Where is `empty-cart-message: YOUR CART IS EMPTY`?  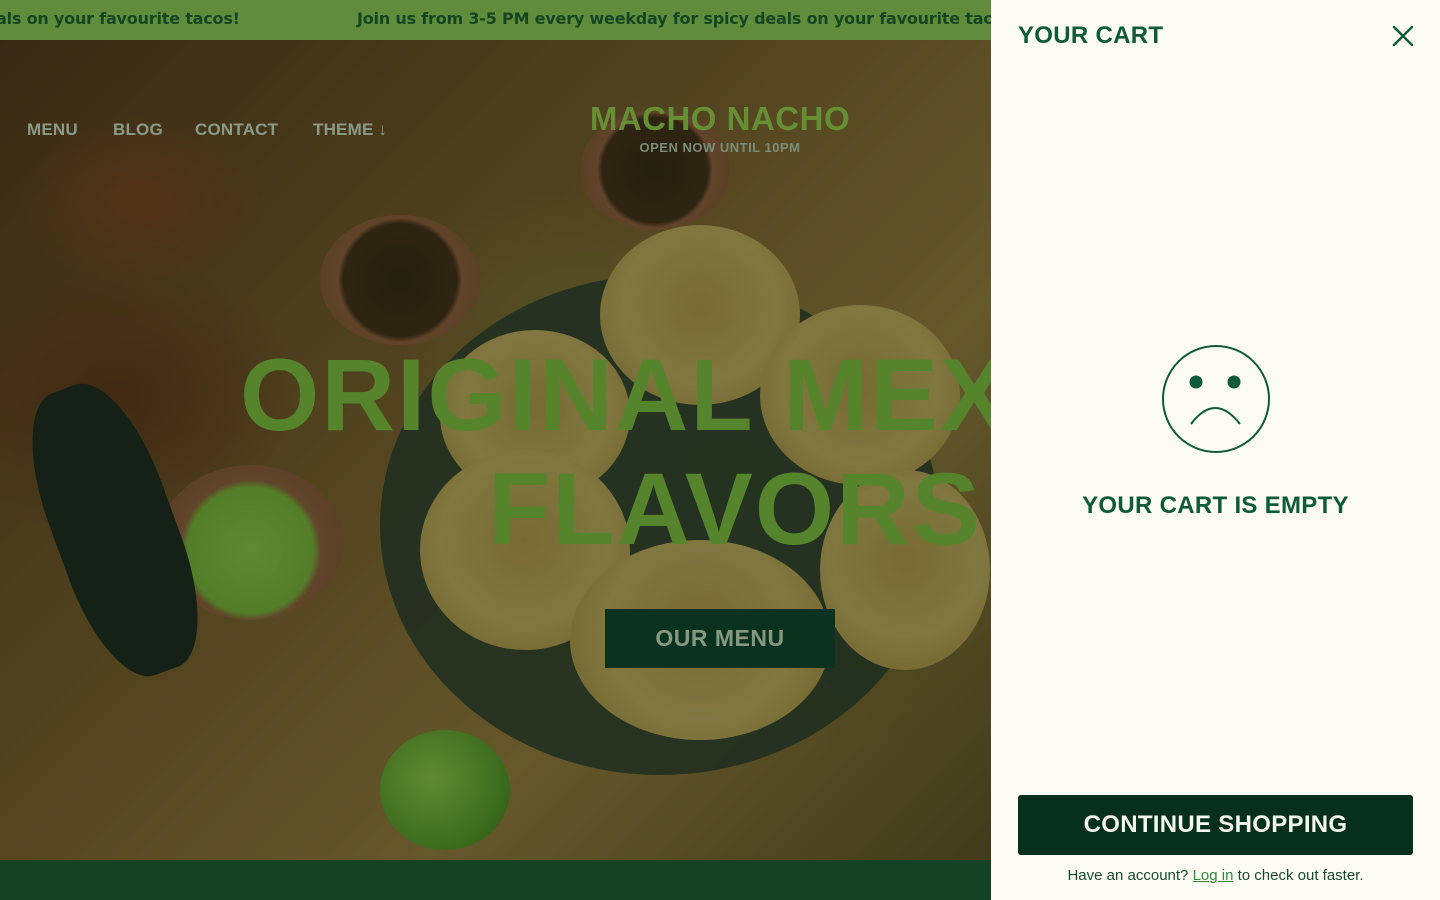
empty-cart-message: YOUR CART IS EMPTY is located at coordinates (1215, 505).